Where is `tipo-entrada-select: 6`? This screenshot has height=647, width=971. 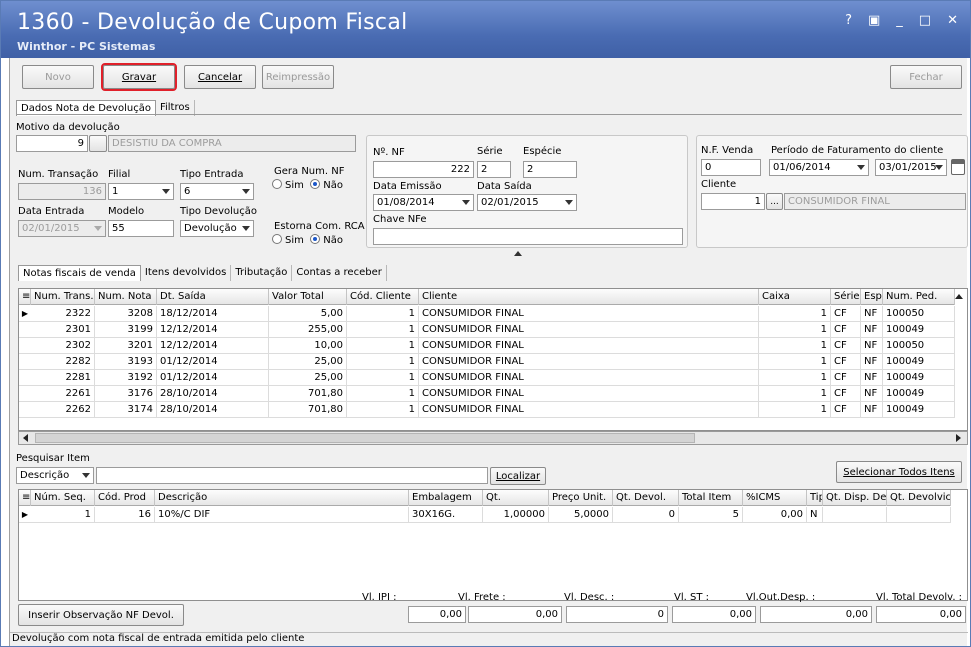 tipo-entrada-select: 6 is located at coordinates (217, 191).